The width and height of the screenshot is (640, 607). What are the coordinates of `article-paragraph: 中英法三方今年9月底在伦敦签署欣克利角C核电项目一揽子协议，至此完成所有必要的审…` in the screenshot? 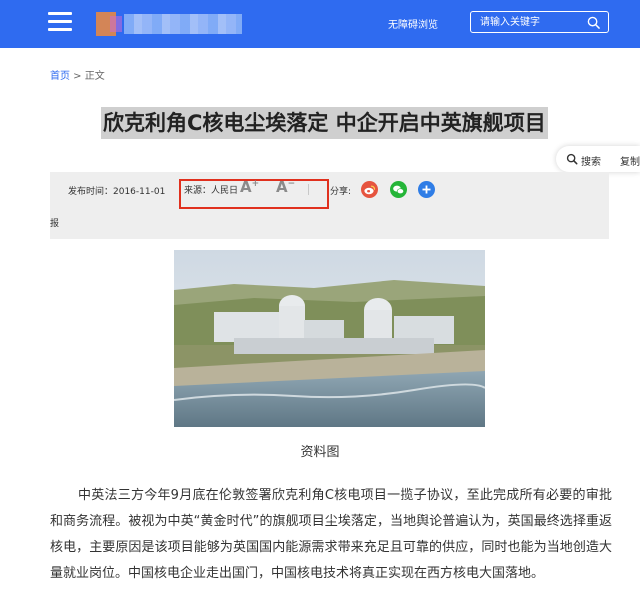 It's located at (331, 534).